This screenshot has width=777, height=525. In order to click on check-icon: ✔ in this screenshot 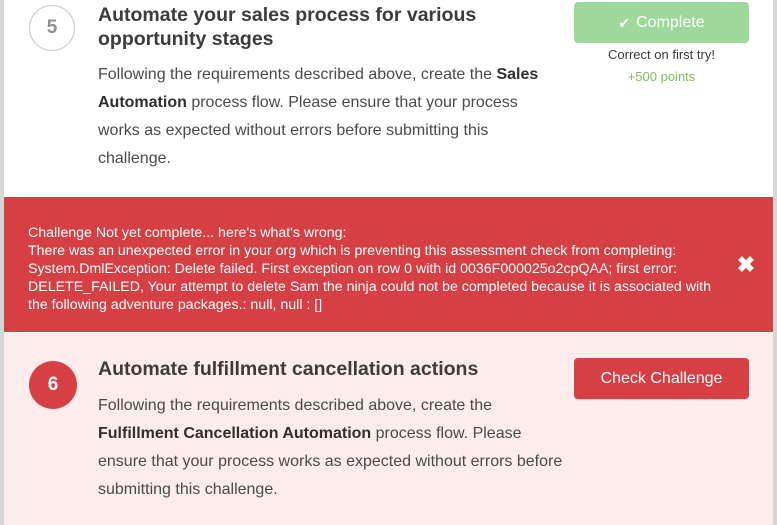, I will do `click(624, 22)`.